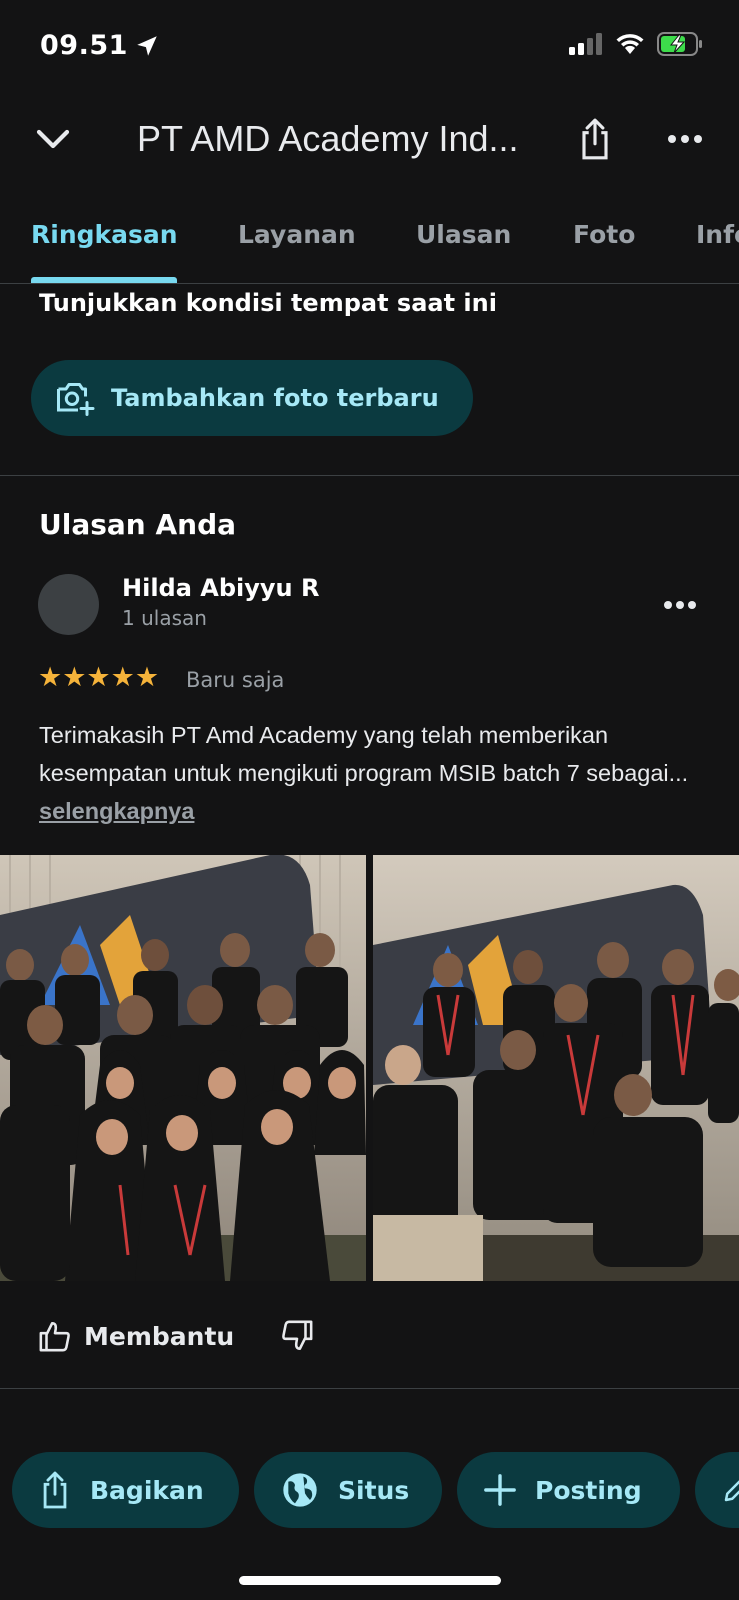 The image size is (739, 1600). What do you see at coordinates (147, 1490) in the screenshot?
I see `share-action-label: Bagikan` at bounding box center [147, 1490].